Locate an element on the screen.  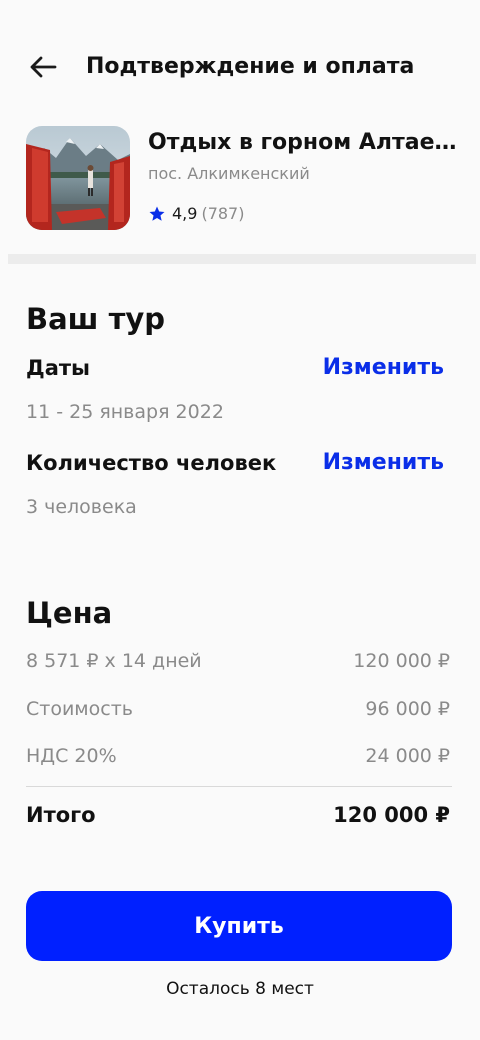
price-row-label: Стоимость is located at coordinates (79, 709).